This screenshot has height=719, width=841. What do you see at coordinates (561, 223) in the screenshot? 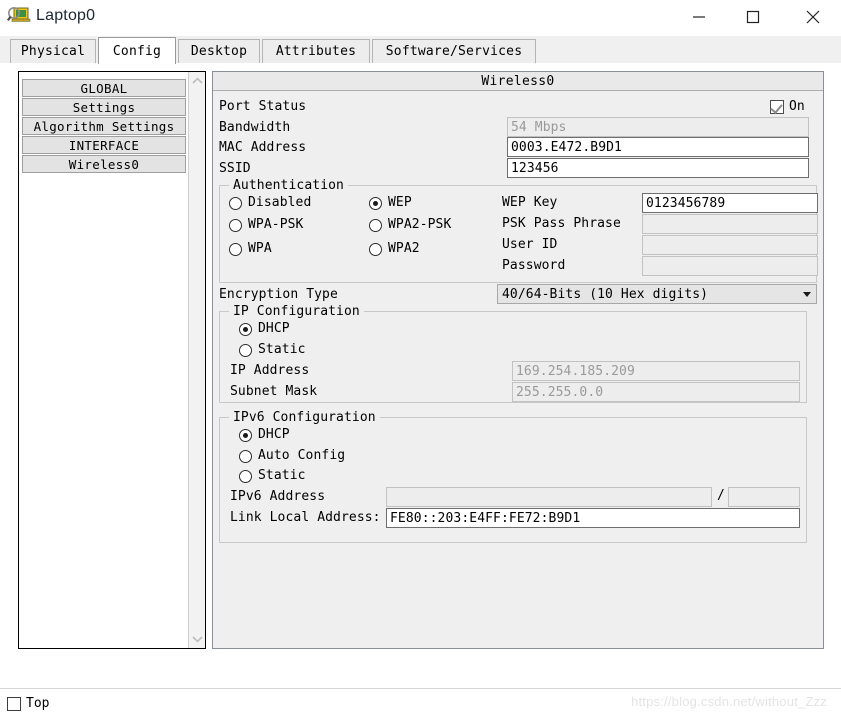
I see `psk-pass-phrase-label: PSK Pass Phrase` at bounding box center [561, 223].